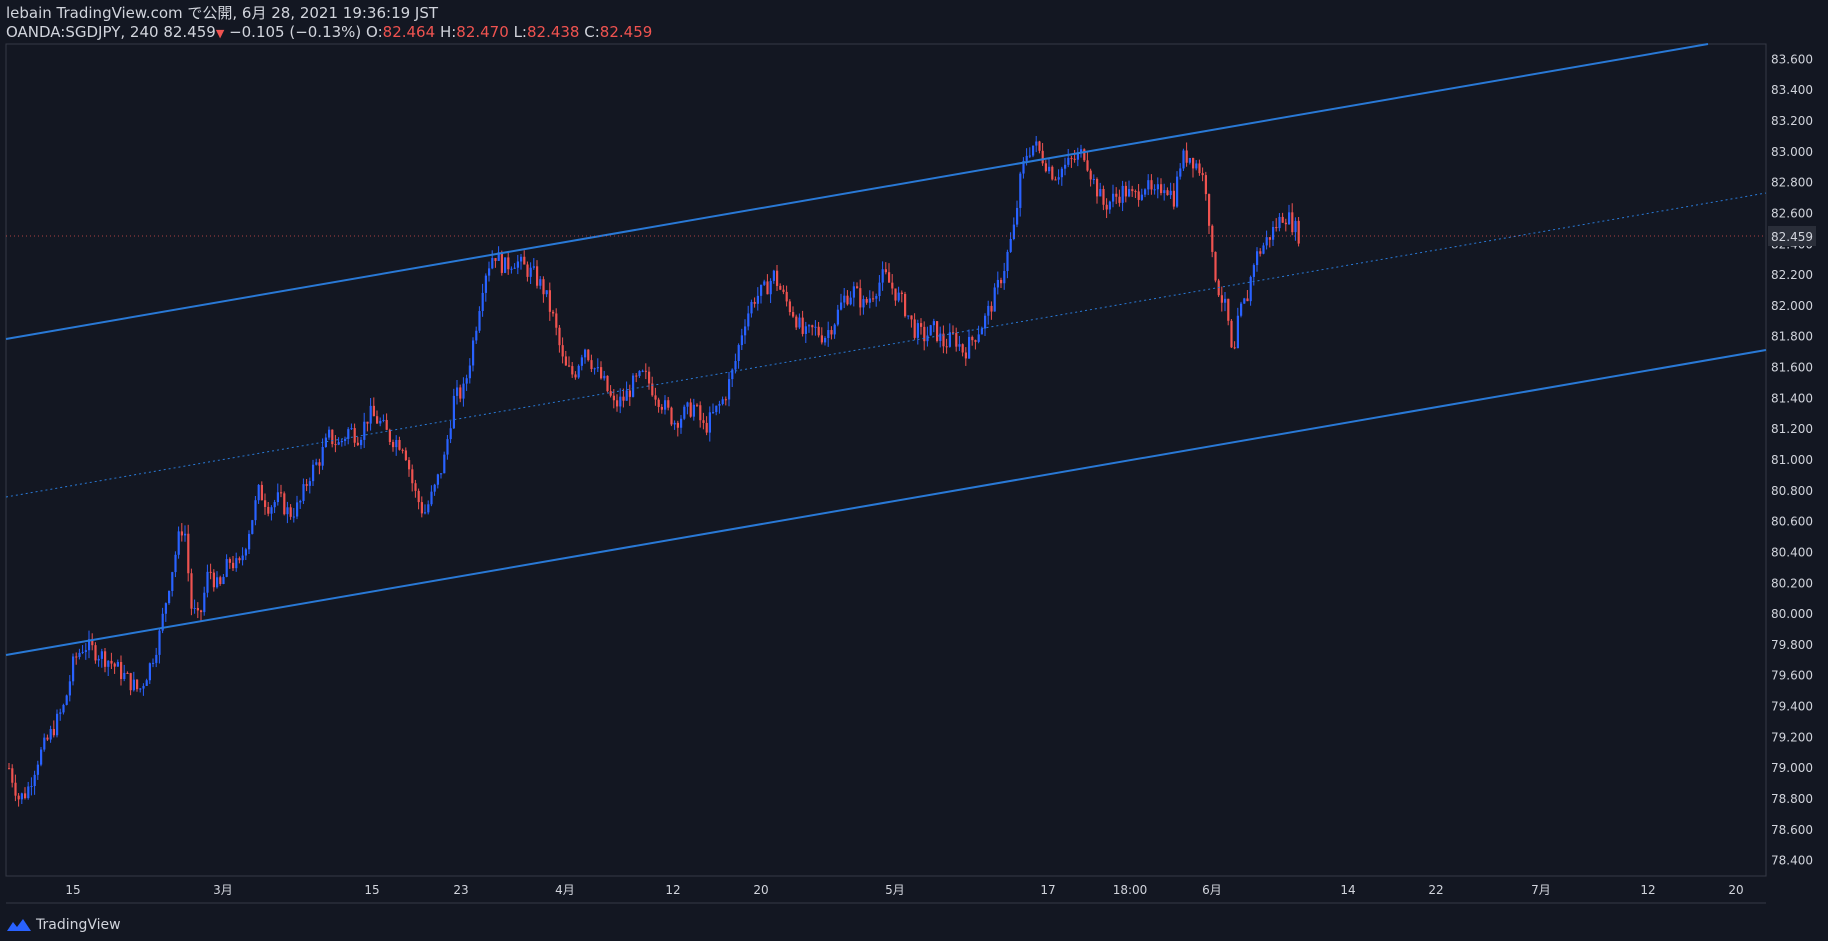 Image resolution: width=1828 pixels, height=941 pixels. I want to click on price-tick-label: 82.600, so click(1792, 213).